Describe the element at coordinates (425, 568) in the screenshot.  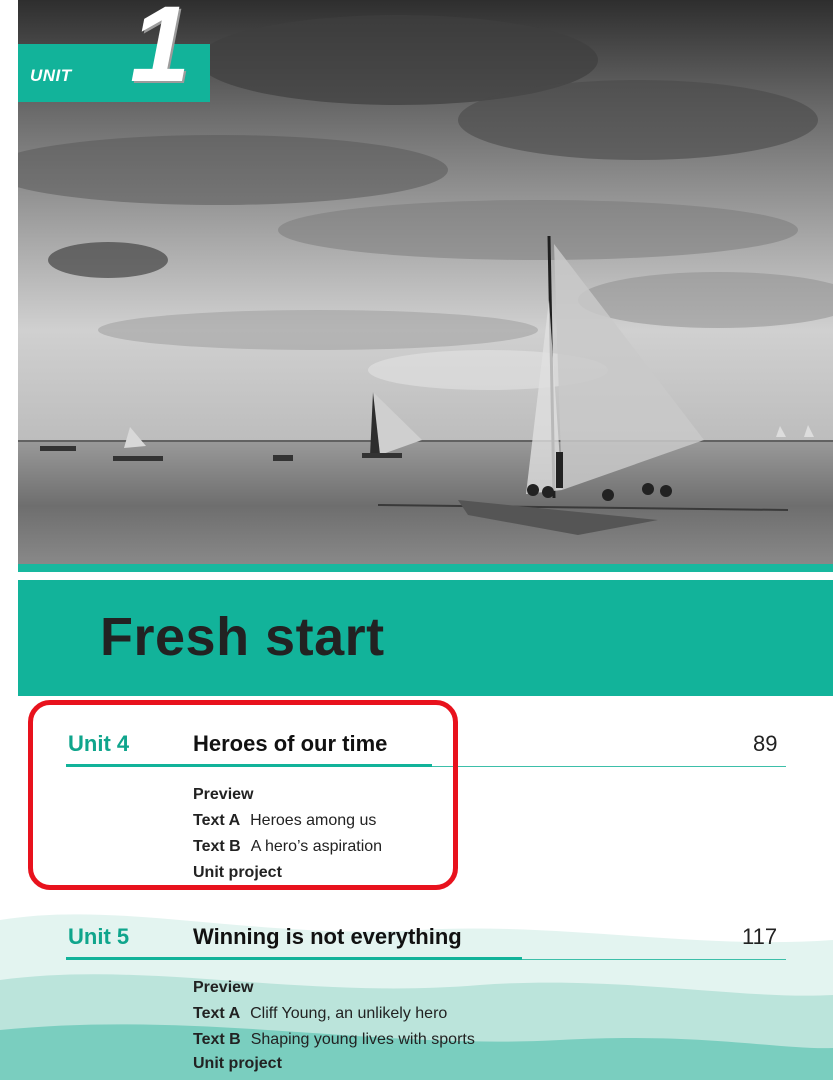
I see `divider-stripe` at that location.